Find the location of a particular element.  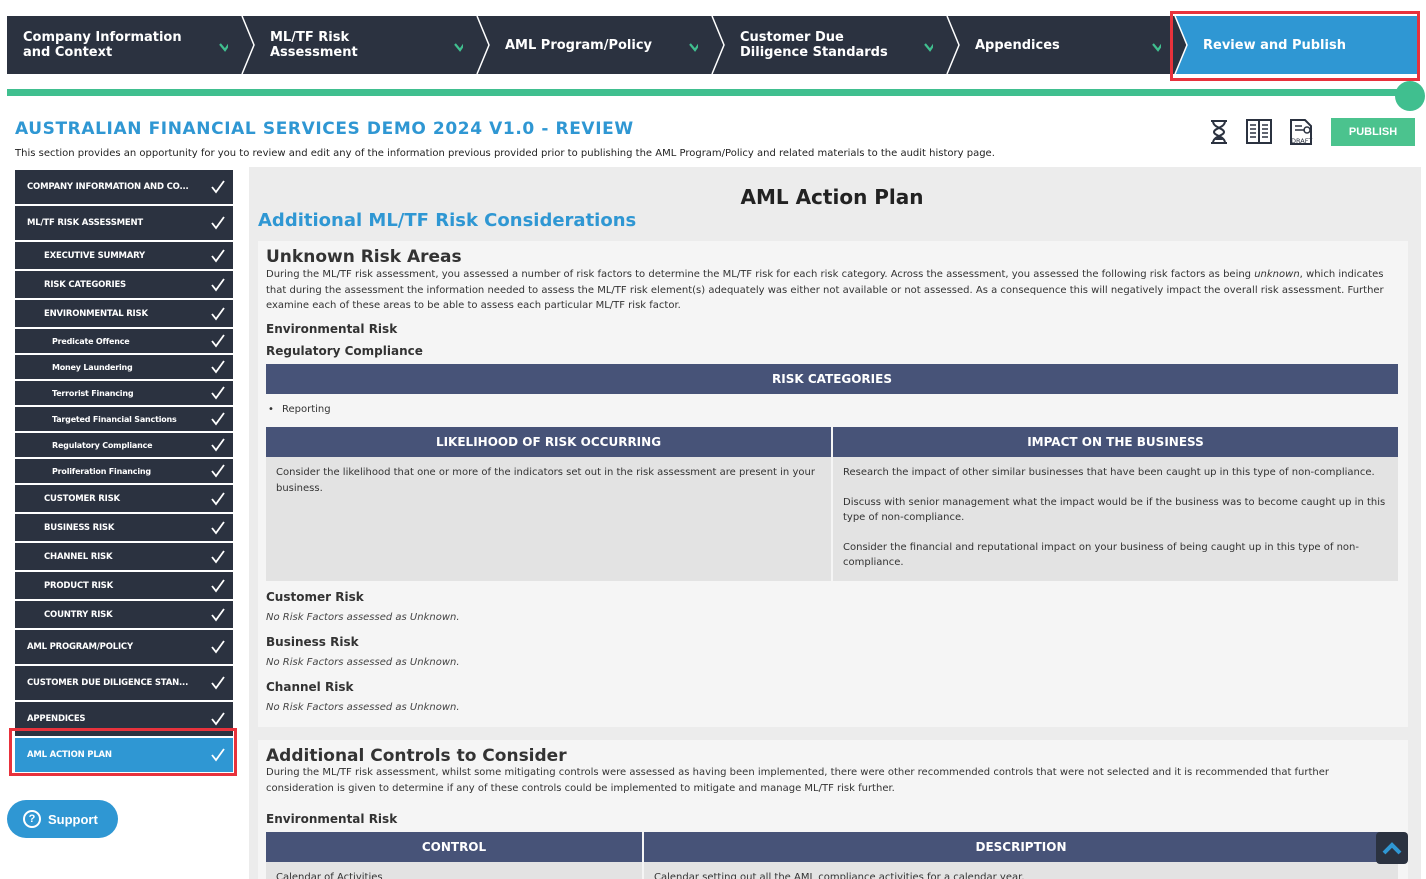

sidebar-item-label: CUSTOMER RISK is located at coordinates (82, 498).